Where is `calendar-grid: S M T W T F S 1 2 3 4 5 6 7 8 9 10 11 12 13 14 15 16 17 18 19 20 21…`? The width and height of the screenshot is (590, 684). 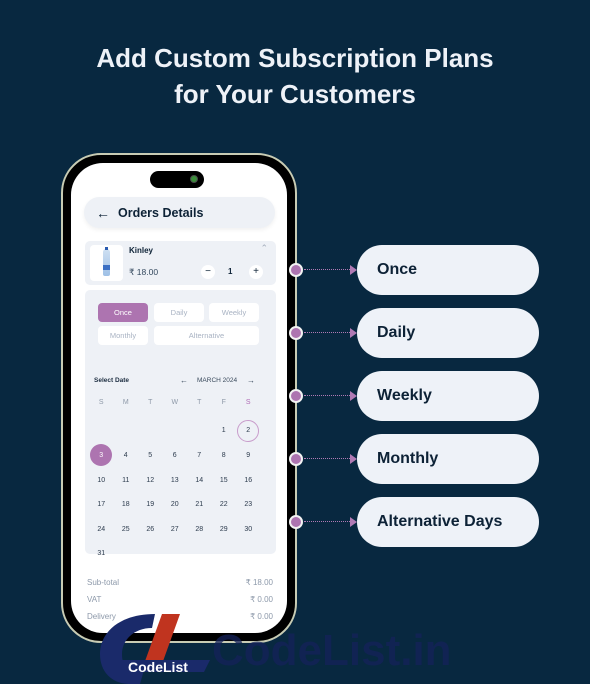
calendar-grid: S M T W T F S 1 2 3 4 5 6 7 8 9 10 11 12 13 14 15 16 17 18 19 20 21… is located at coordinates (175, 480).